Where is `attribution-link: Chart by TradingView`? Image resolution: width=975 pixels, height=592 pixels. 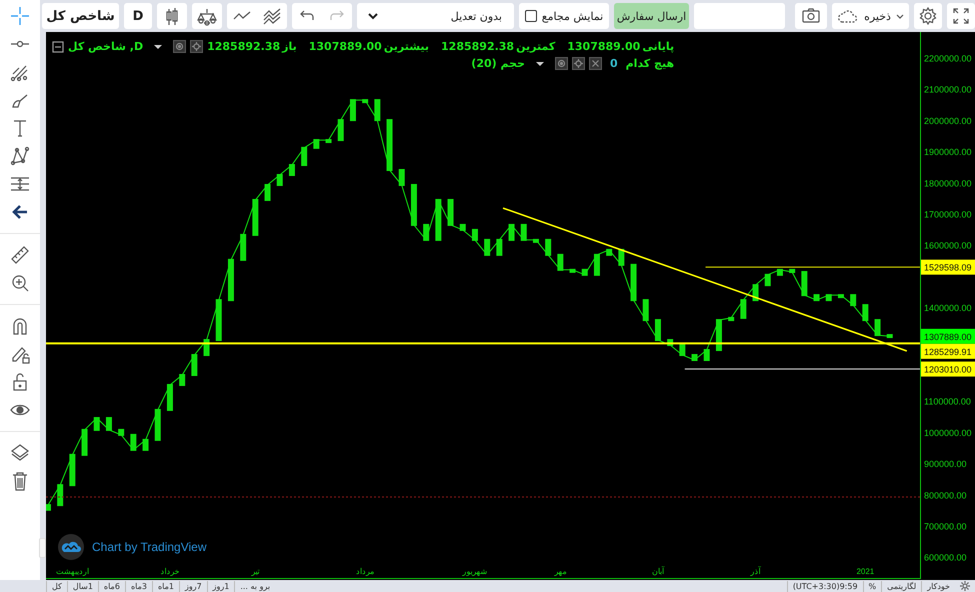 attribution-link: Chart by TradingView is located at coordinates (149, 547).